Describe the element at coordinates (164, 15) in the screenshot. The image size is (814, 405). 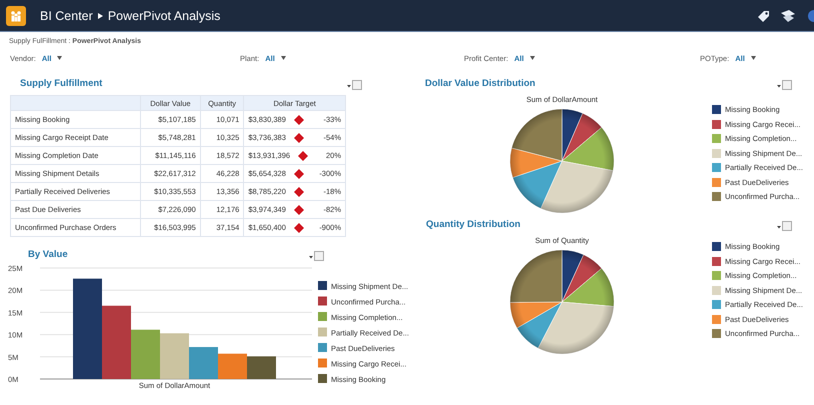
I see `page-title: PowerPivot Analysis` at that location.